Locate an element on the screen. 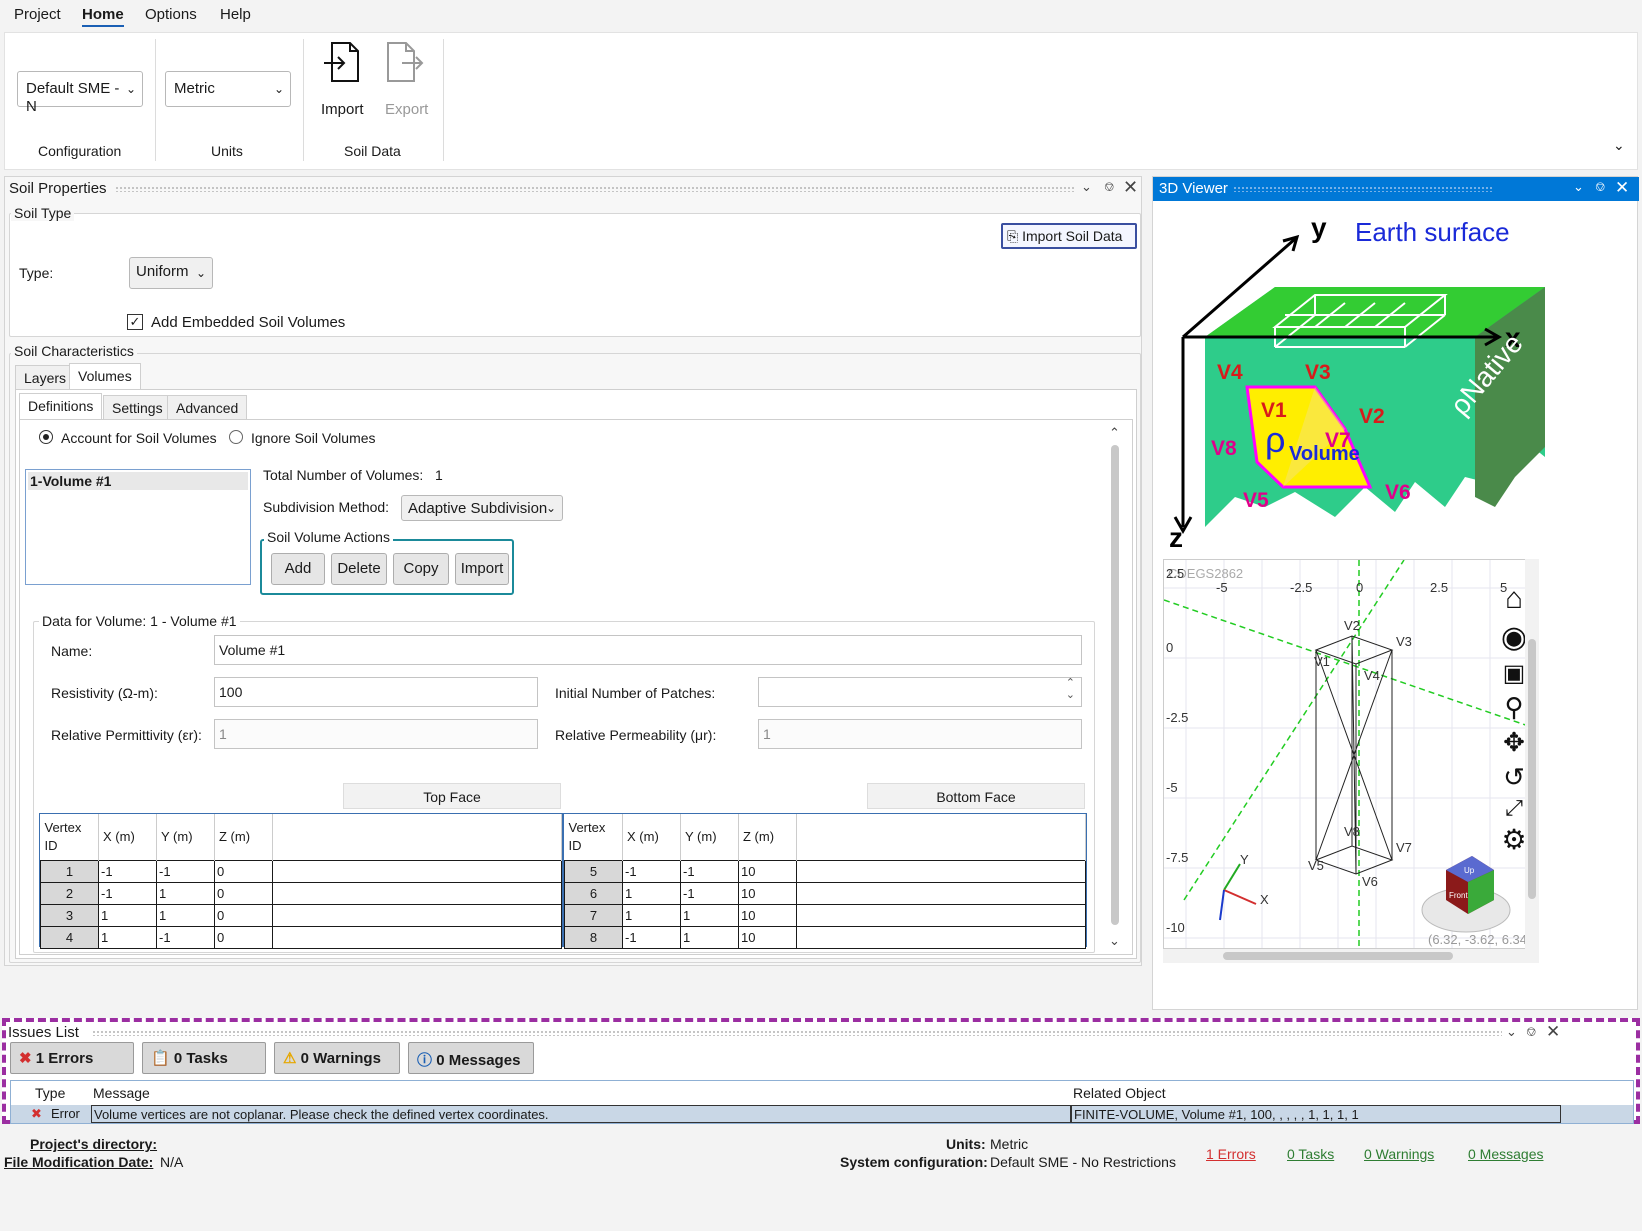 The width and height of the screenshot is (1642, 1231). menu-options: Options is located at coordinates (171, 14).